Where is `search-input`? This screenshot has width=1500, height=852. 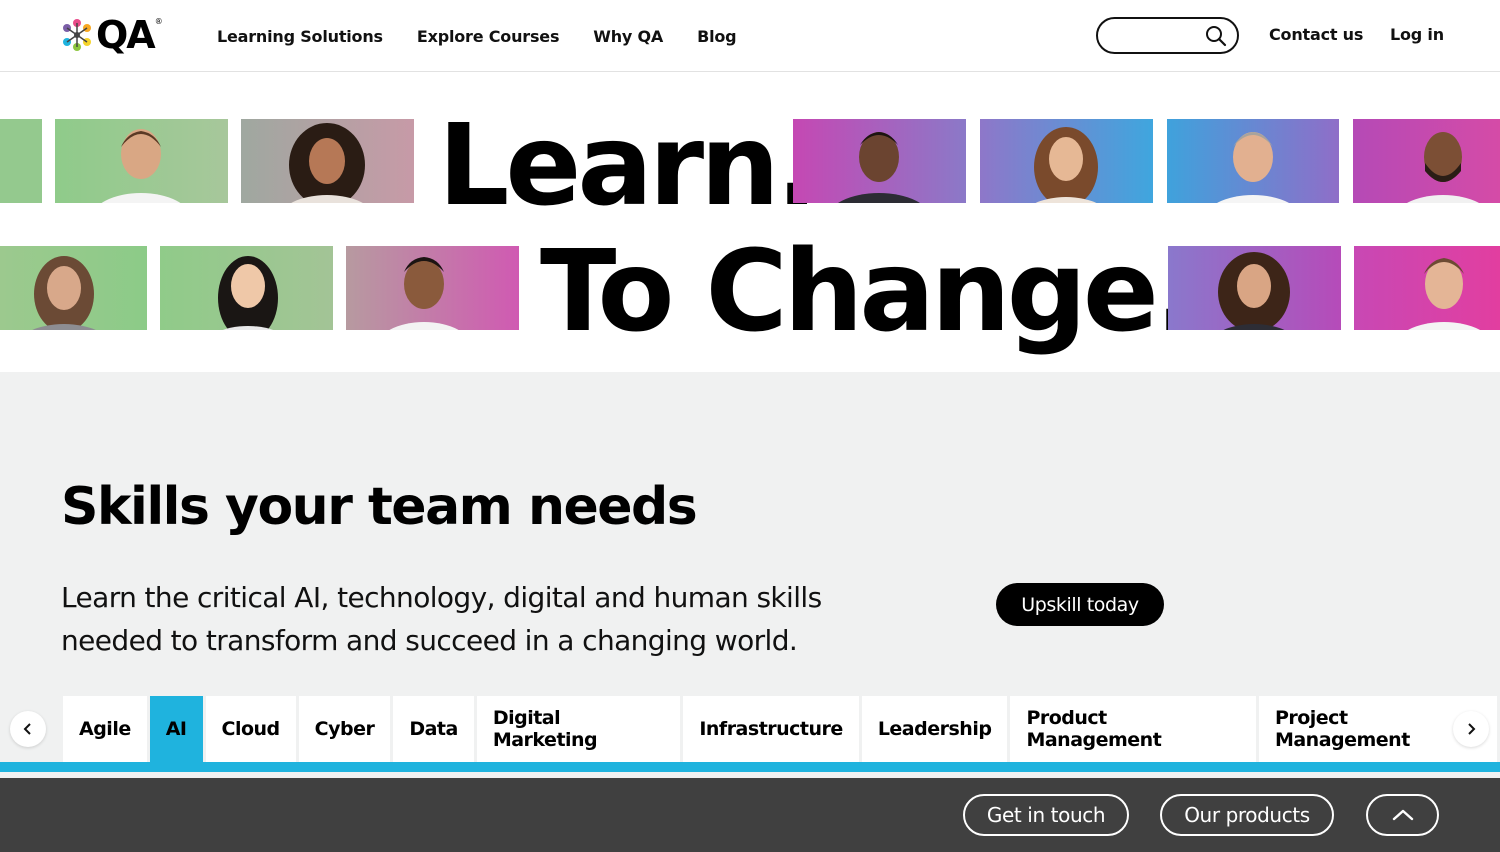
search-input is located at coordinates (1153, 36).